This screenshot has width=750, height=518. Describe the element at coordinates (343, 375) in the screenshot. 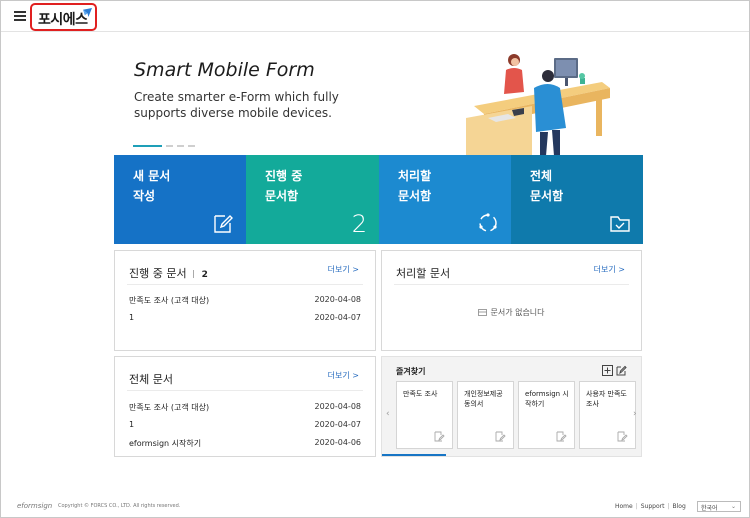

I see `all-documents-more-link: 더보기 >` at that location.